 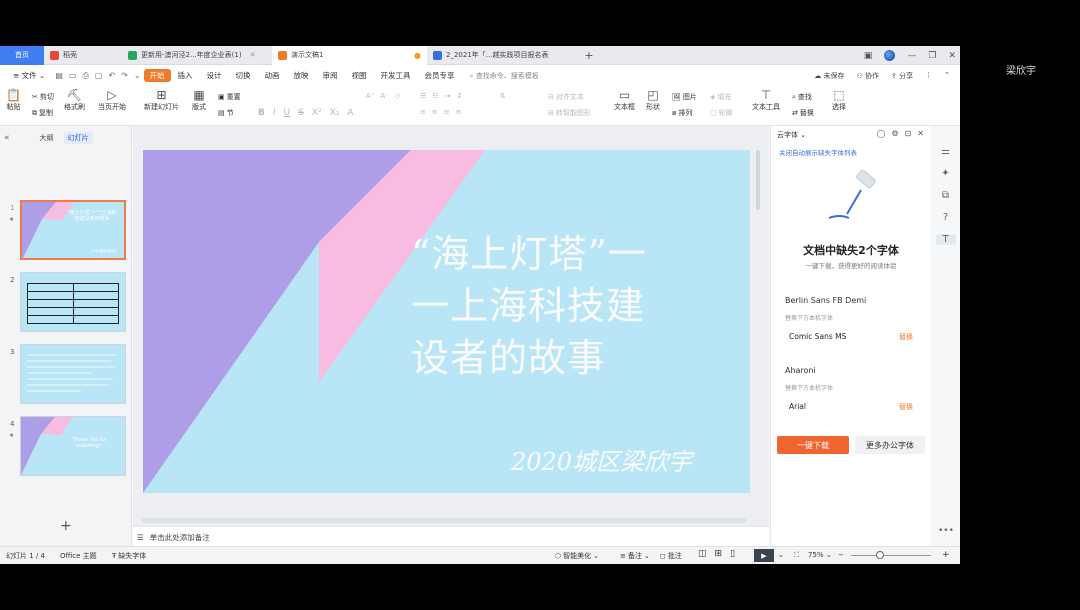 I want to click on more-office-fonts-button: 更多办公字体, so click(x=890, y=445).